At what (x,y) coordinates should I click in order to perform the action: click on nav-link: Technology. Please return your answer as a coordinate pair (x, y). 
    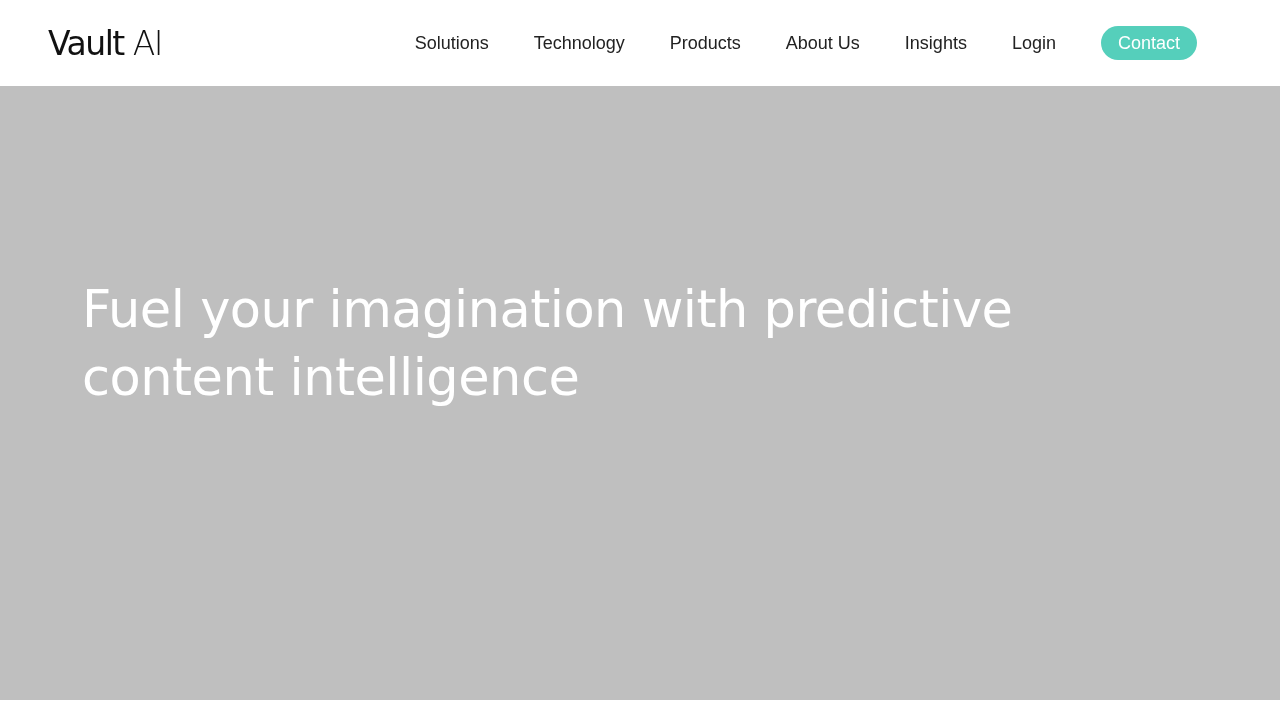
    Looking at the image, I should click on (579, 43).